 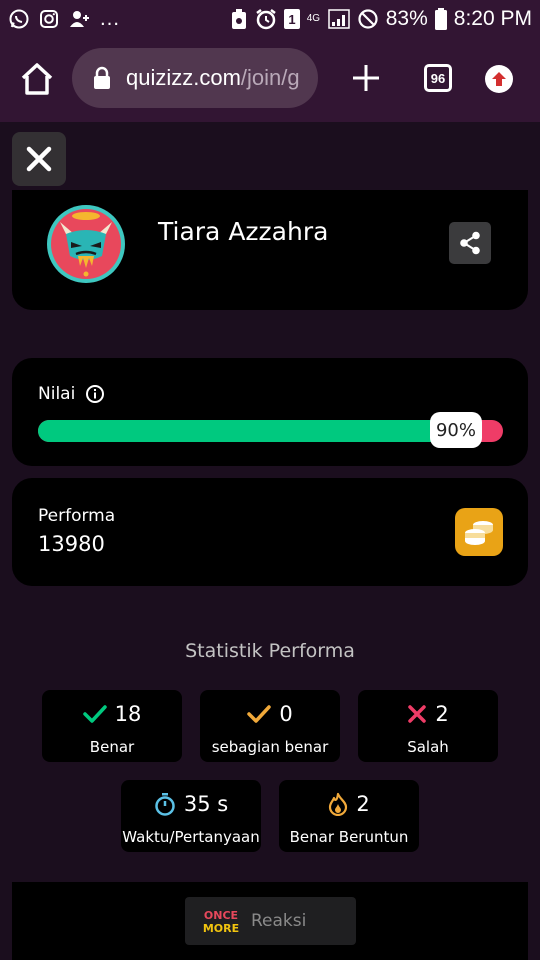 I want to click on network-type-label: 4G, so click(x=313, y=18).